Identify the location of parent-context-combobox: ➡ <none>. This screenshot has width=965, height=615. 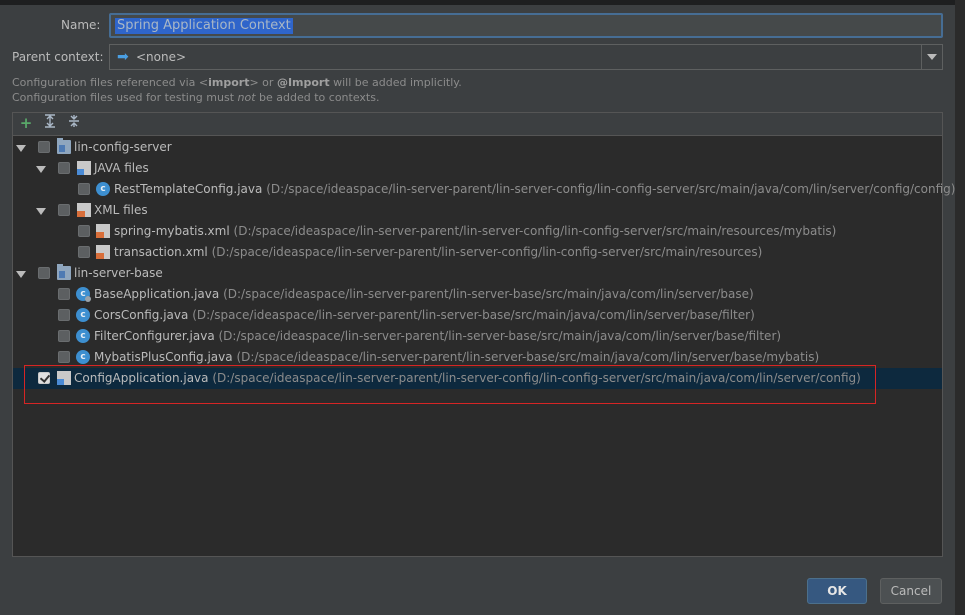
(526, 57).